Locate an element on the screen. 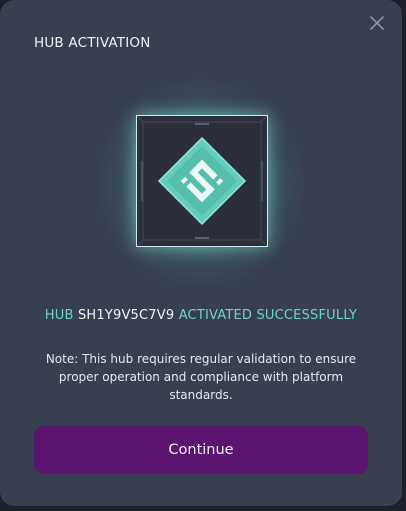  close-button is located at coordinates (377, 23).